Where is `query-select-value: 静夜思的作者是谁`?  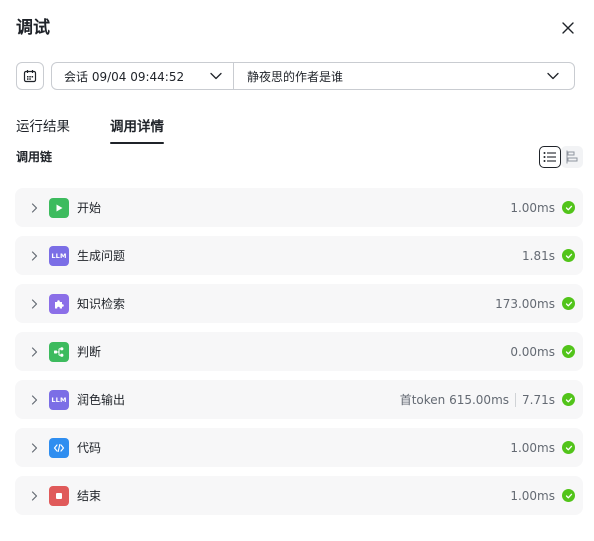 query-select-value: 静夜思的作者是谁 is located at coordinates (295, 76).